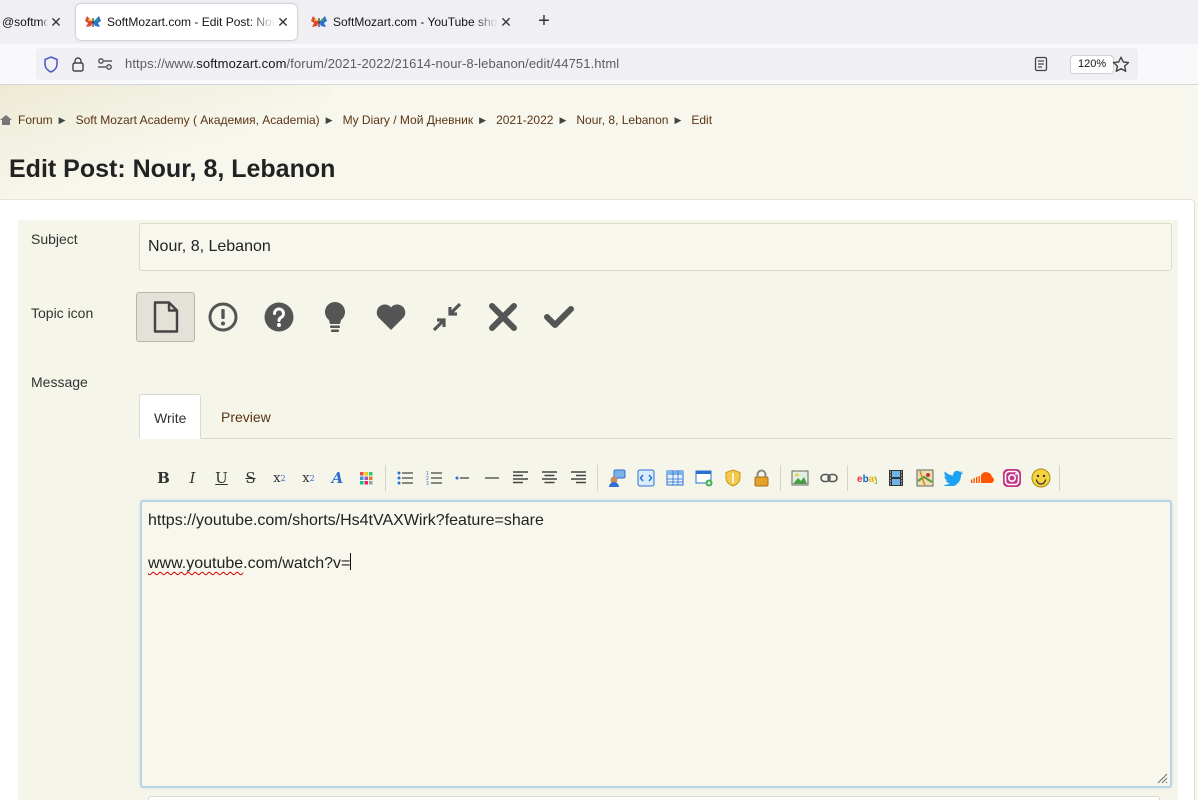  What do you see at coordinates (953, 478) in the screenshot?
I see `twitter-icon` at bounding box center [953, 478].